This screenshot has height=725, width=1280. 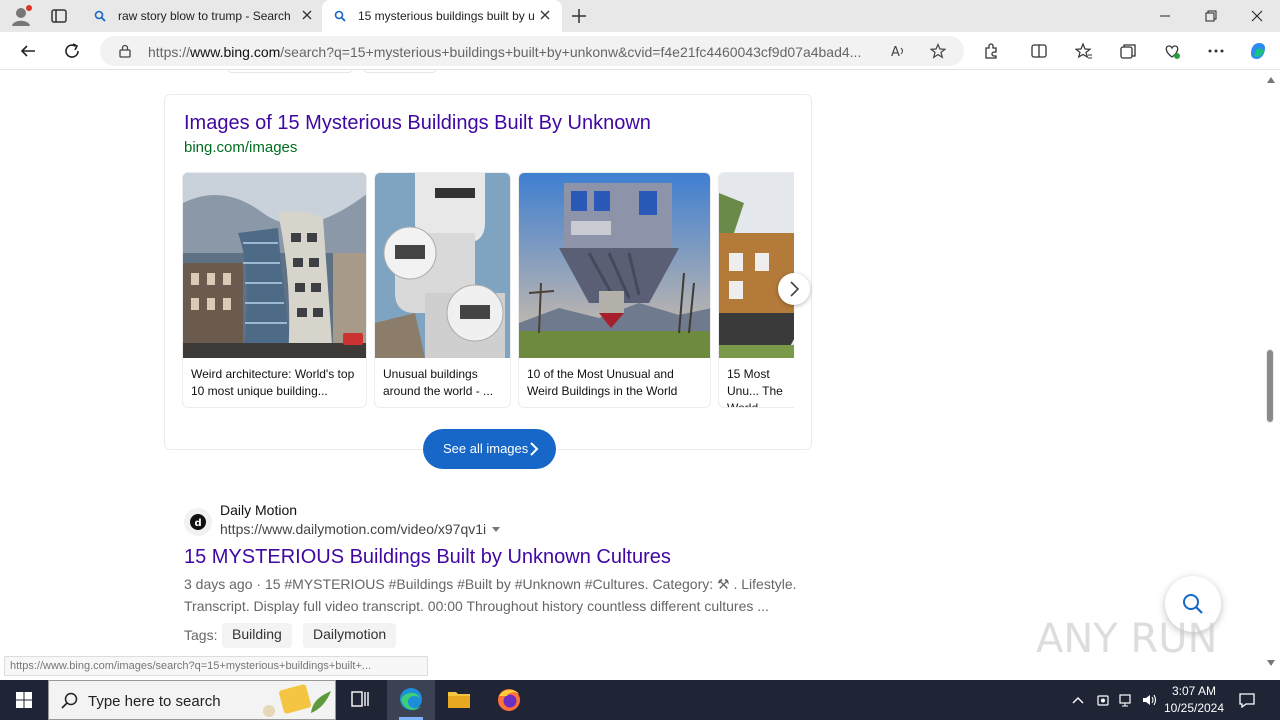 What do you see at coordinates (240, 147) in the screenshot?
I see `images-card-source: bing.com/images` at bounding box center [240, 147].